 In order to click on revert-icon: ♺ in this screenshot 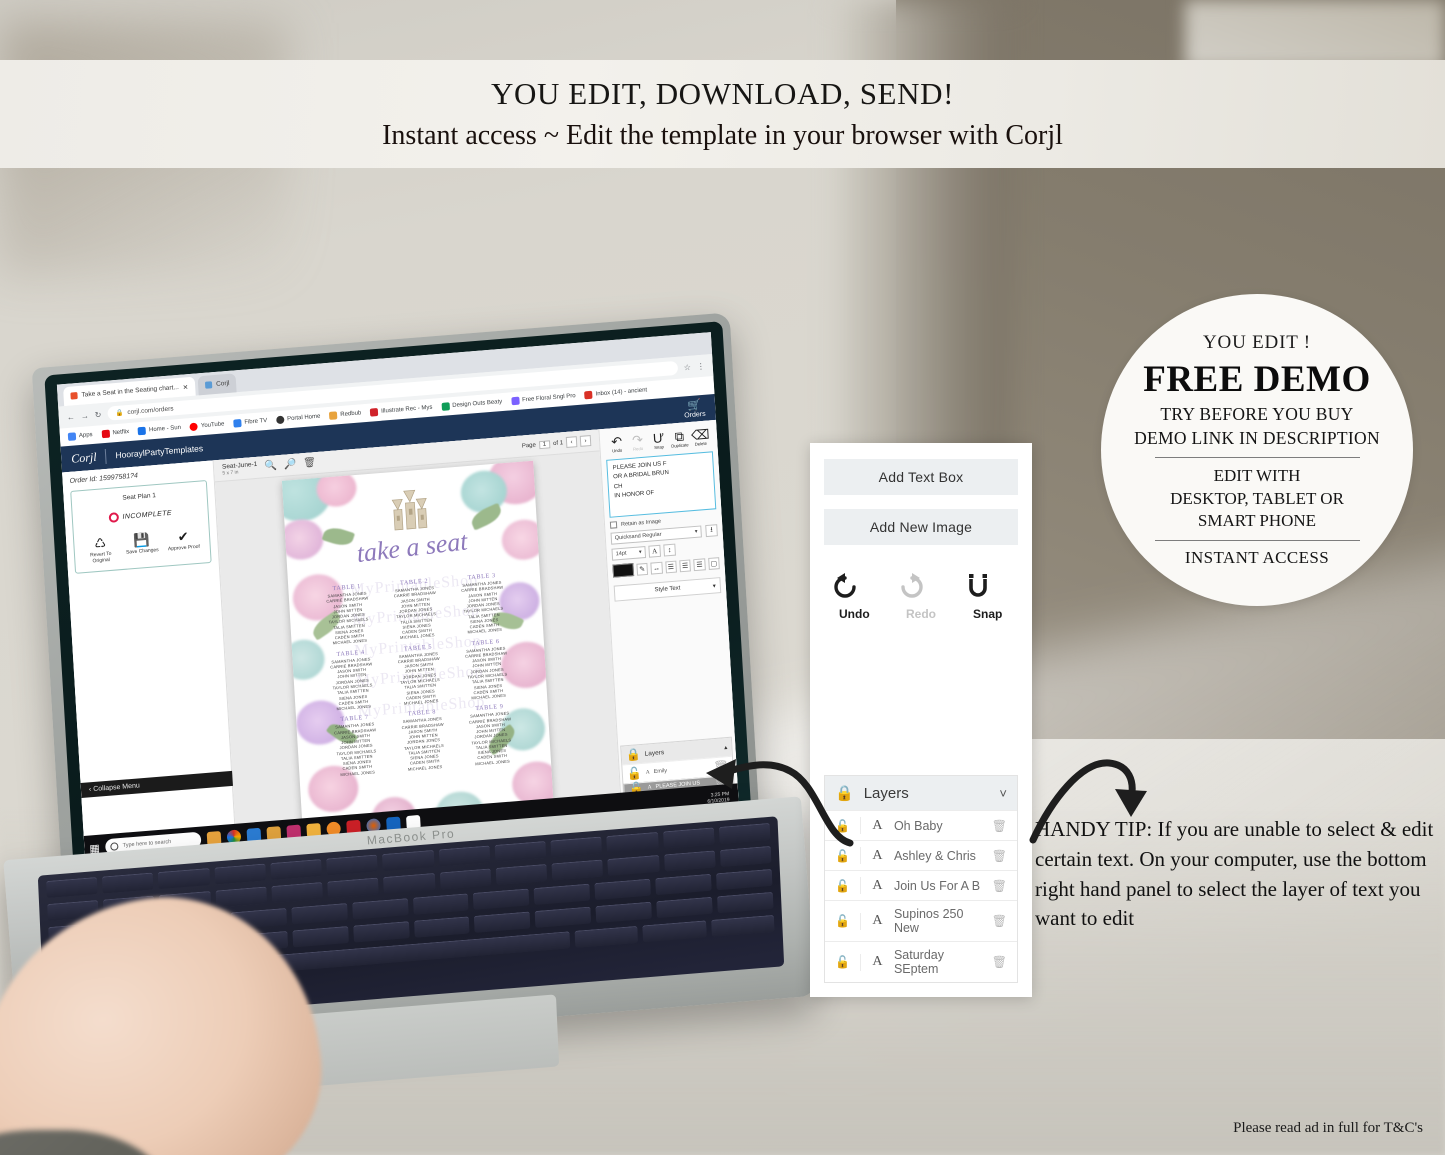, I will do `click(100, 543)`.